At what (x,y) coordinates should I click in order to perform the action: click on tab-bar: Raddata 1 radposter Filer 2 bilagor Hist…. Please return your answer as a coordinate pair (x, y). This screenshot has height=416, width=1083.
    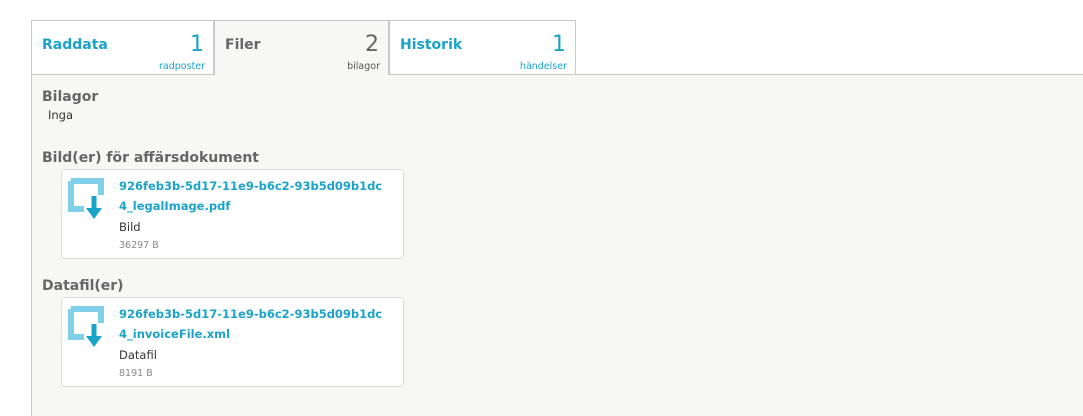
    Looking at the image, I should click on (557, 47).